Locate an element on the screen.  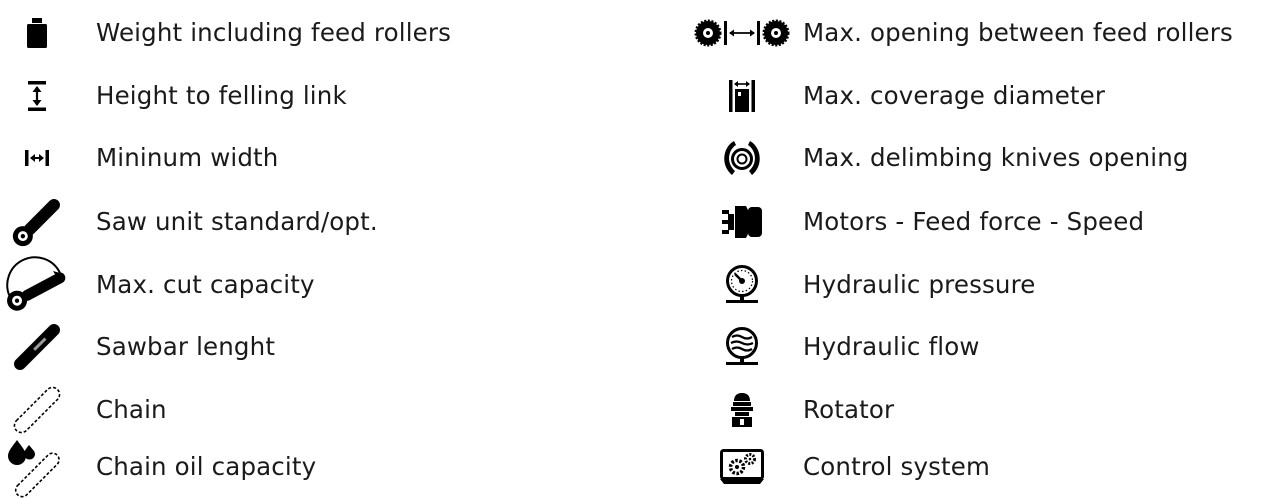
legend-item: Max. coverage diameter is located at coordinates (975, 96).